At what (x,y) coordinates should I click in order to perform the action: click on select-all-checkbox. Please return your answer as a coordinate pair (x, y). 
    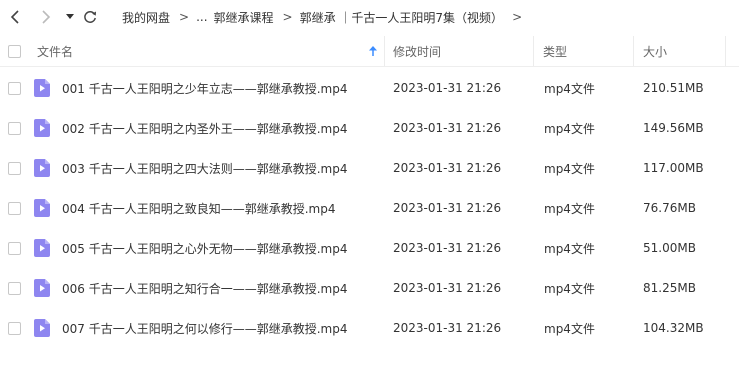
    Looking at the image, I should click on (14, 51).